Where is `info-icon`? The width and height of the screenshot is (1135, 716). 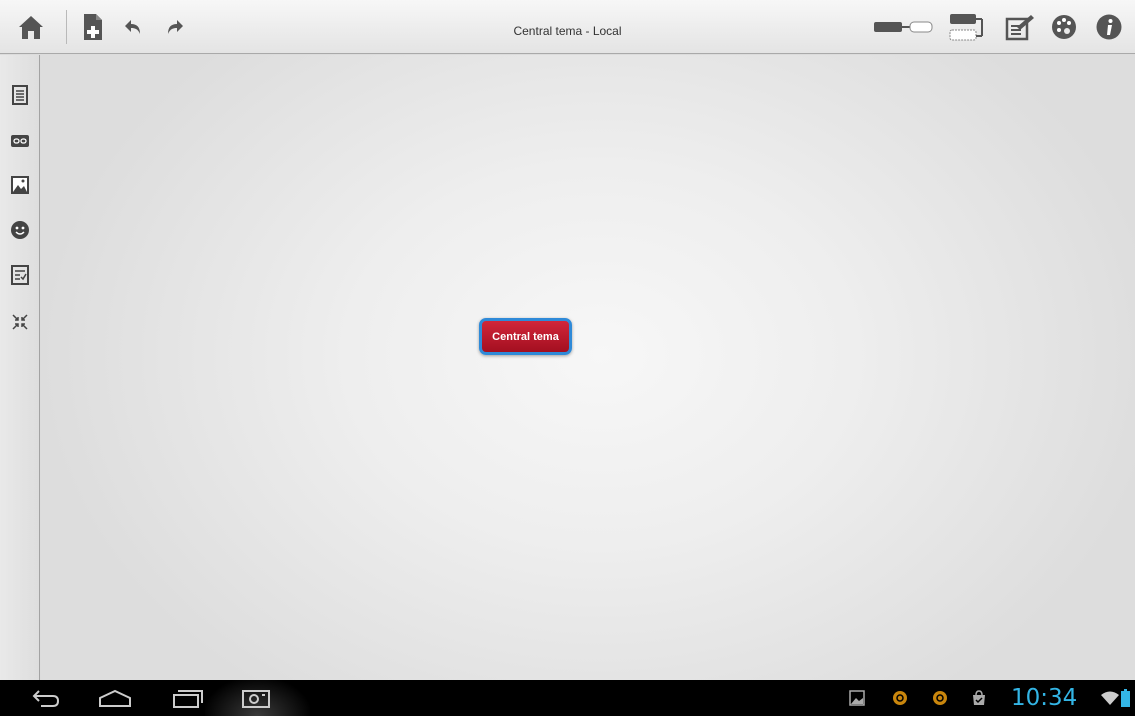 info-icon is located at coordinates (1109, 27).